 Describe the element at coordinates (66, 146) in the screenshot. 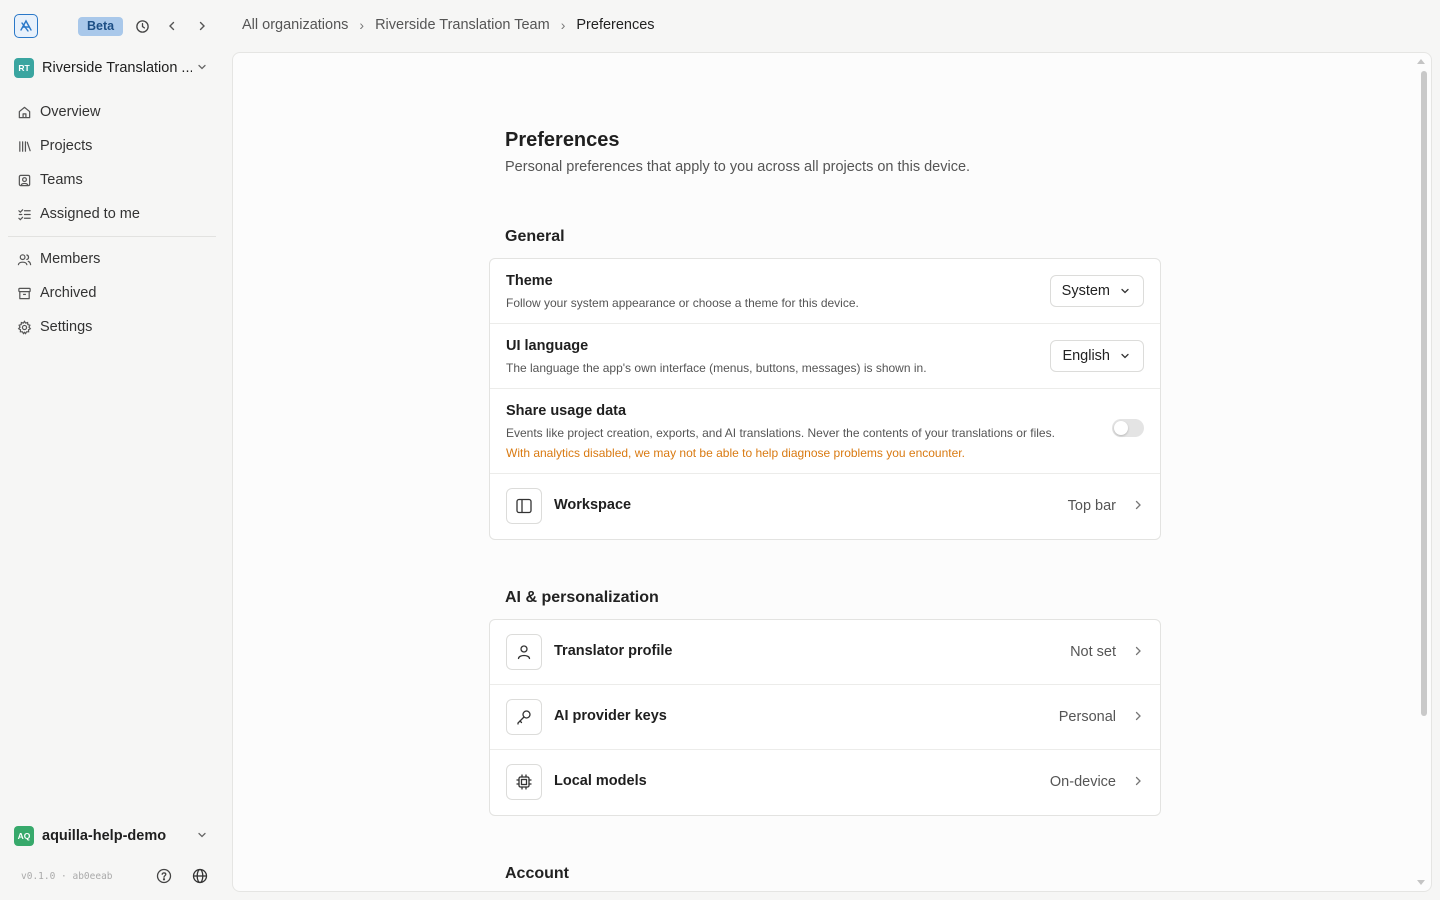

I see `sidebar-item-label: Projects` at that location.